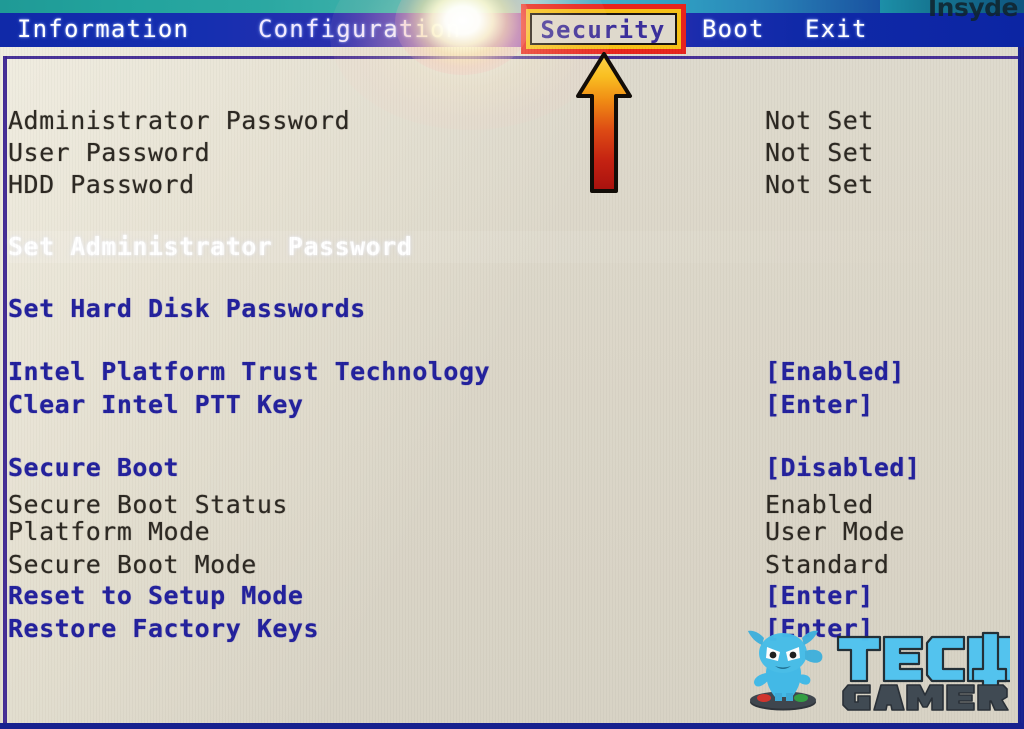 The image size is (1024, 729). I want to click on tab-information: Information, so click(103, 30).